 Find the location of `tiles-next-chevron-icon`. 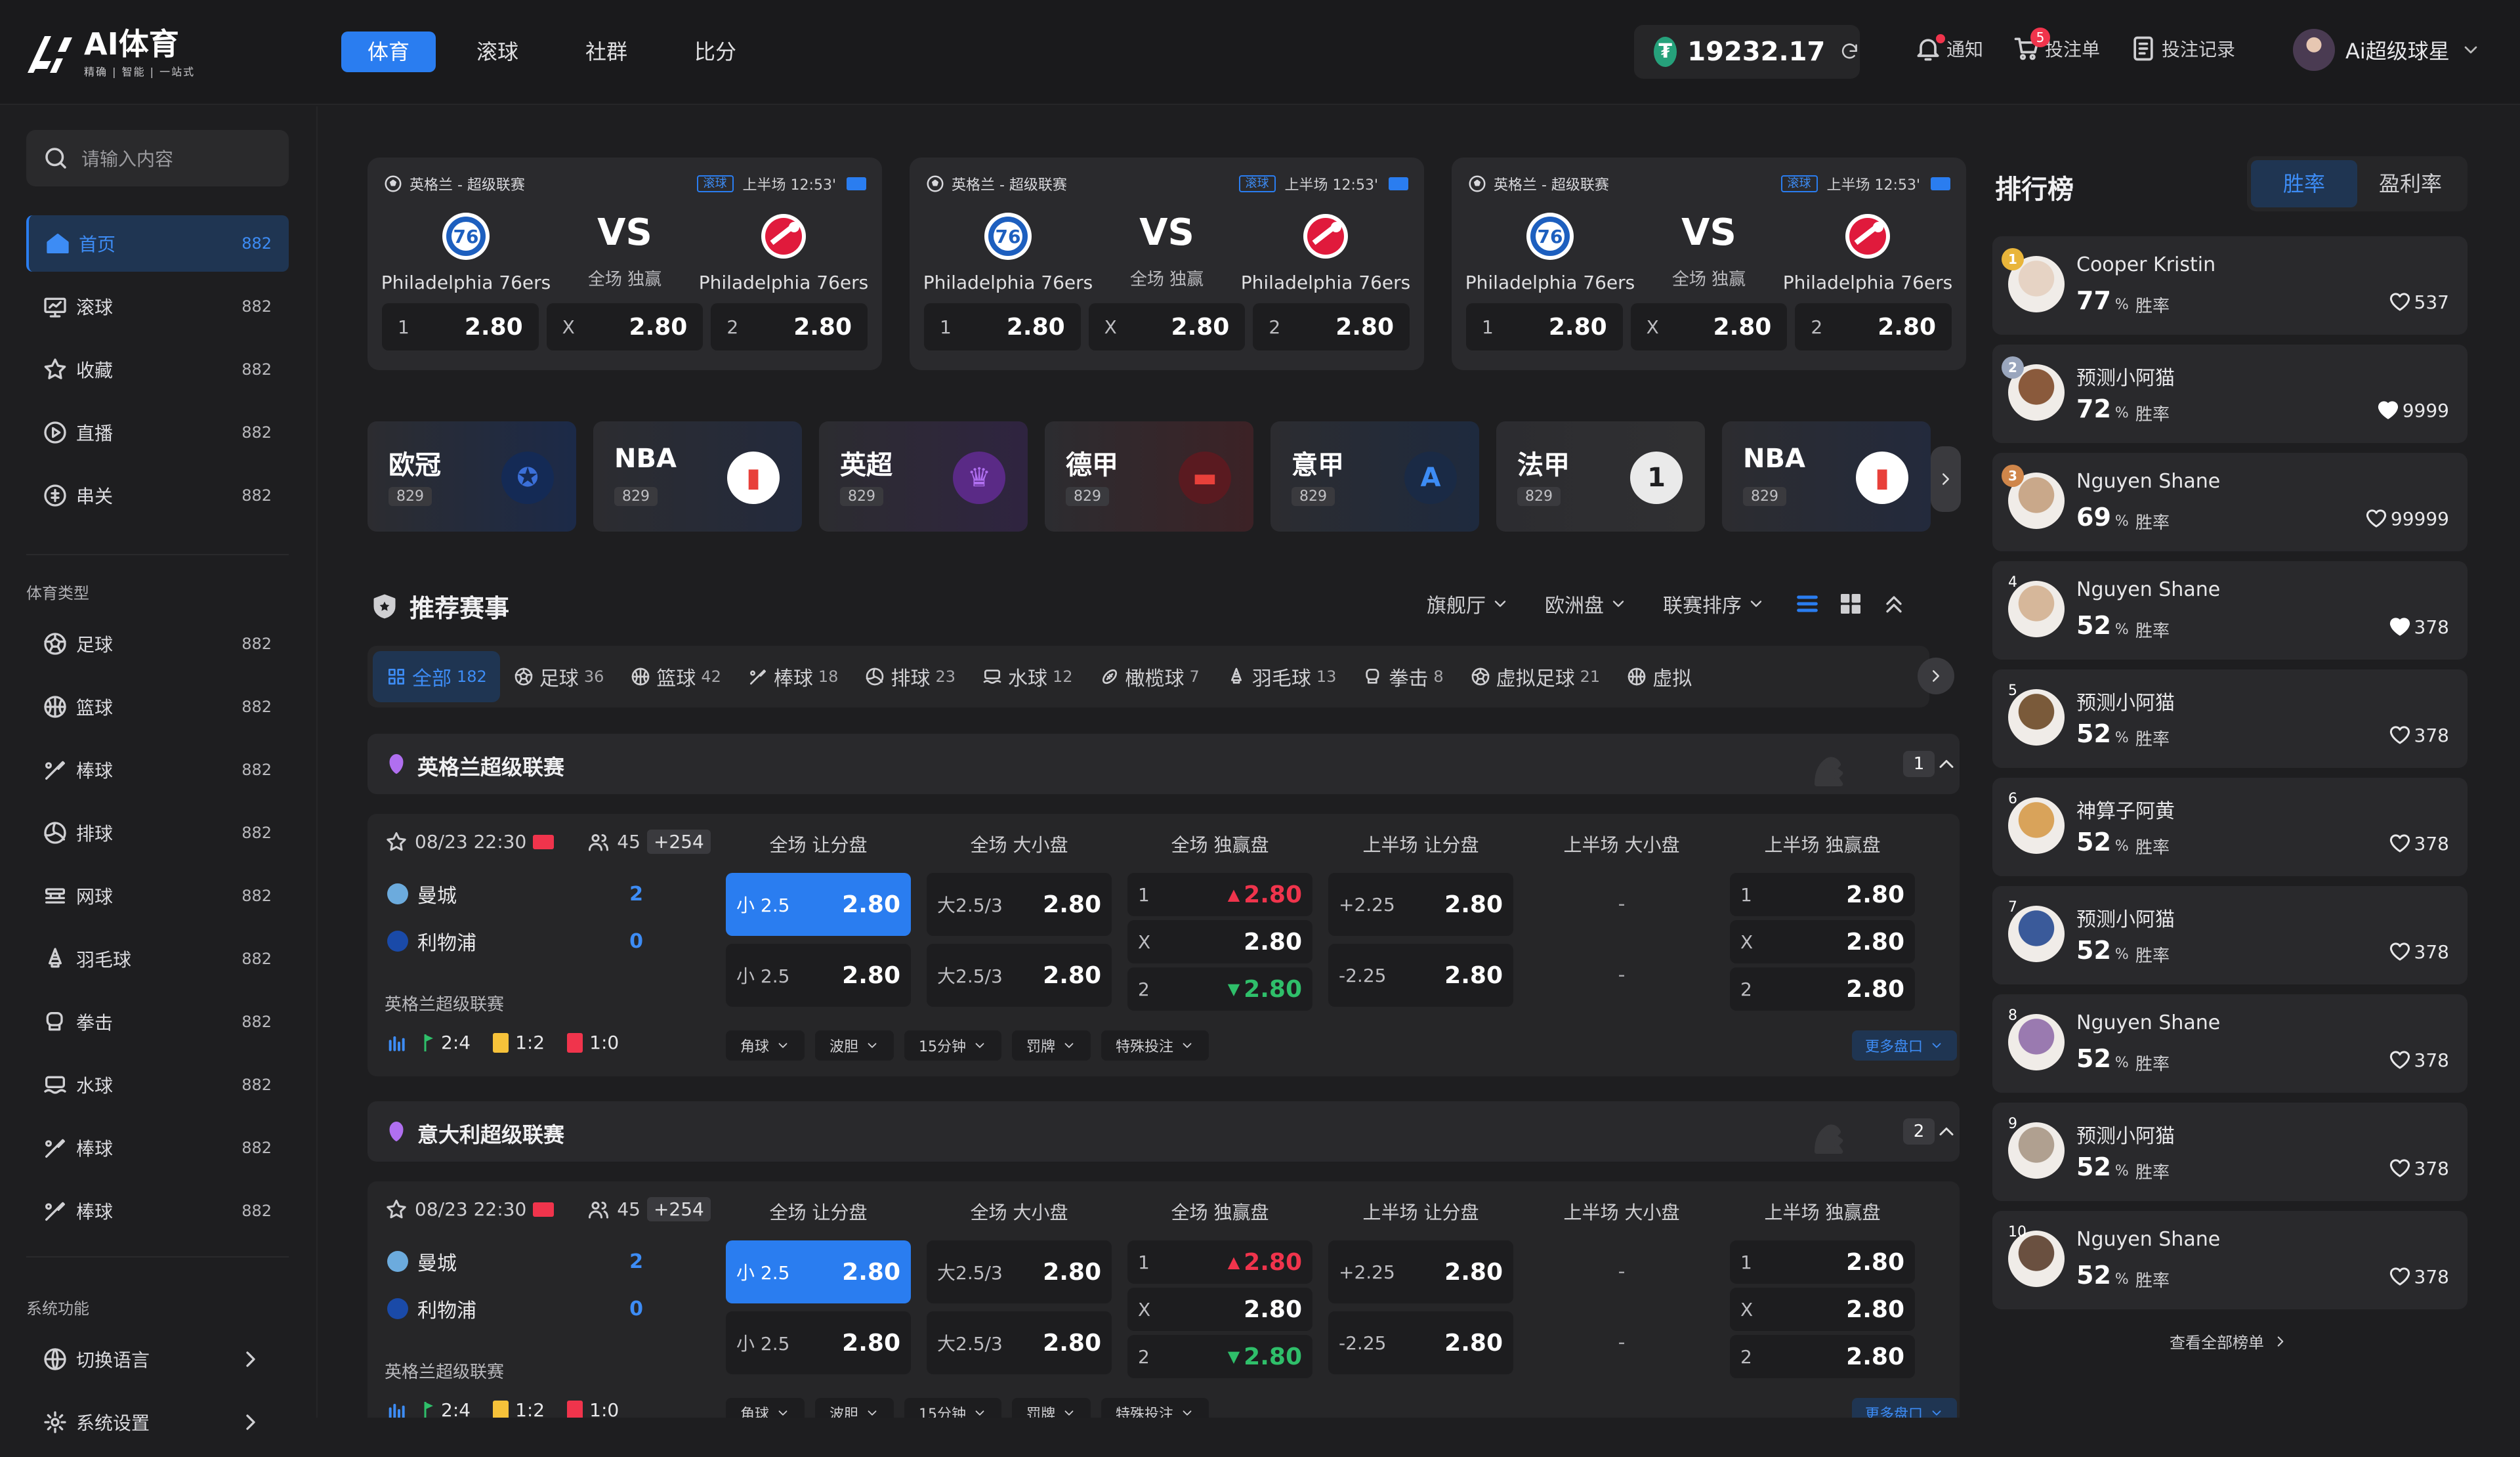

tiles-next-chevron-icon is located at coordinates (1946, 479).